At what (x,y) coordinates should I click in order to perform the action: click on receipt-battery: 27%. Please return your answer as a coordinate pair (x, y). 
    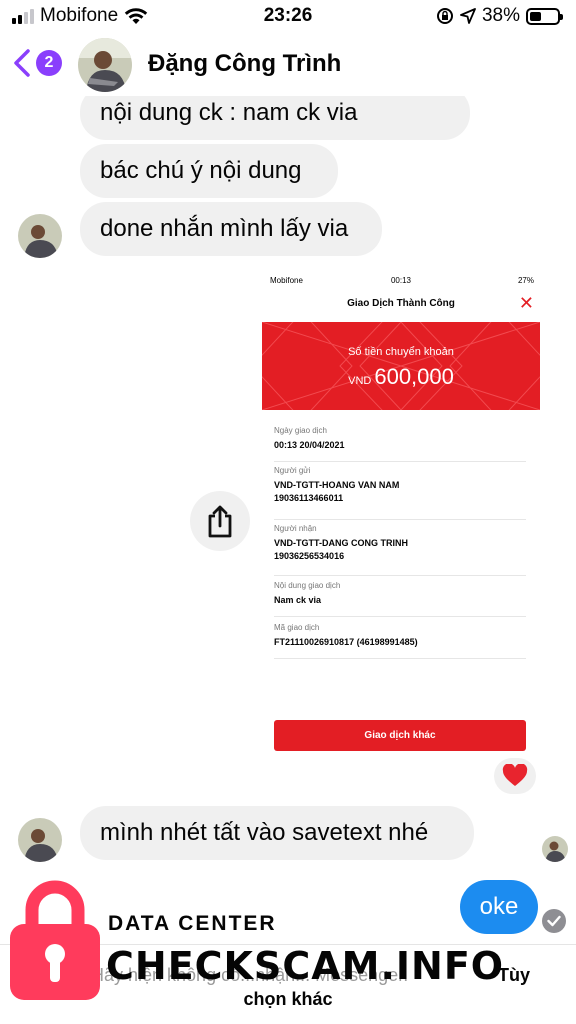
    Looking at the image, I should click on (525, 280).